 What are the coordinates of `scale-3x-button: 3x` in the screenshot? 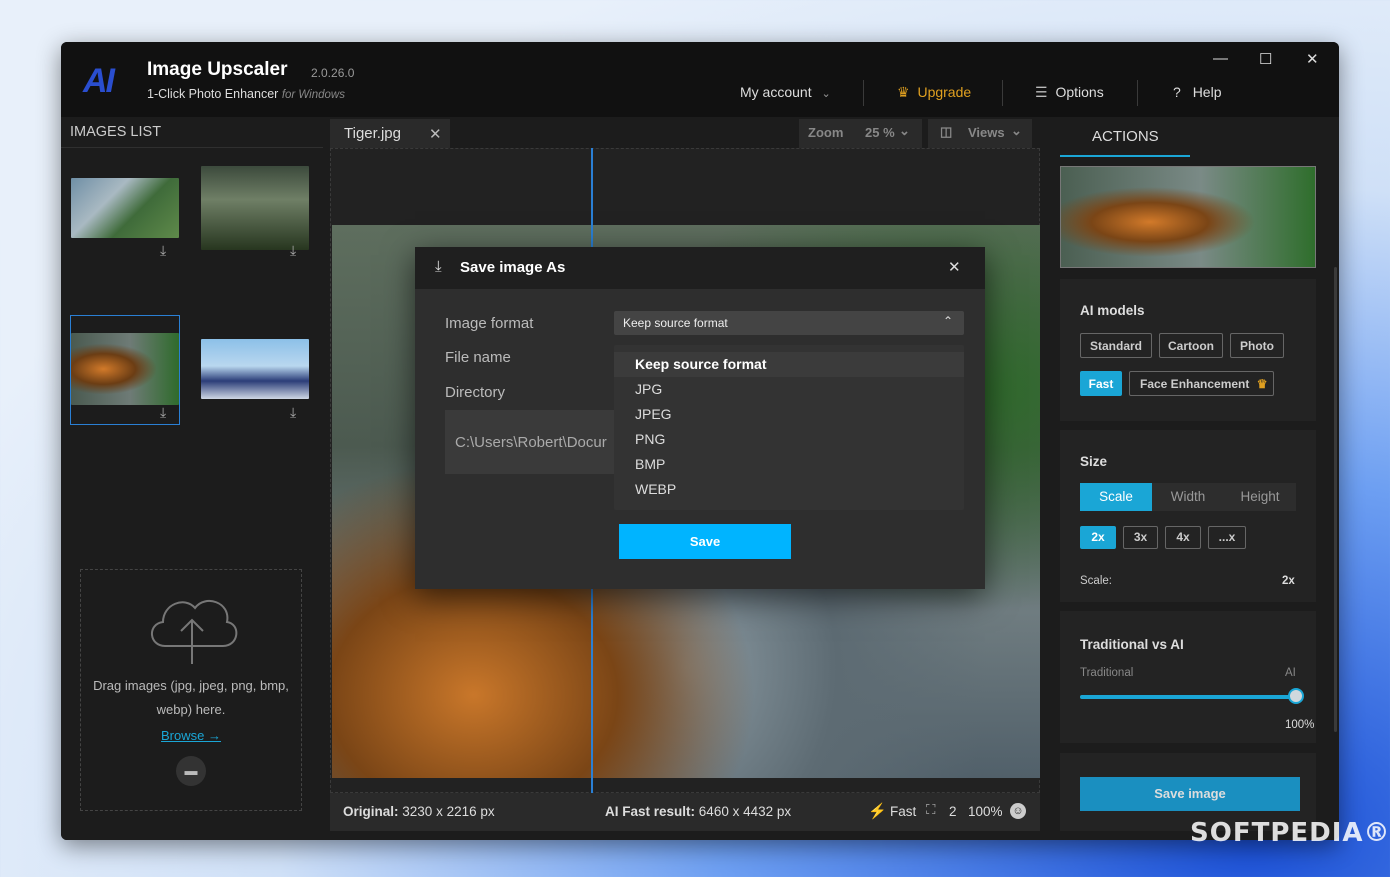 It's located at (1140, 537).